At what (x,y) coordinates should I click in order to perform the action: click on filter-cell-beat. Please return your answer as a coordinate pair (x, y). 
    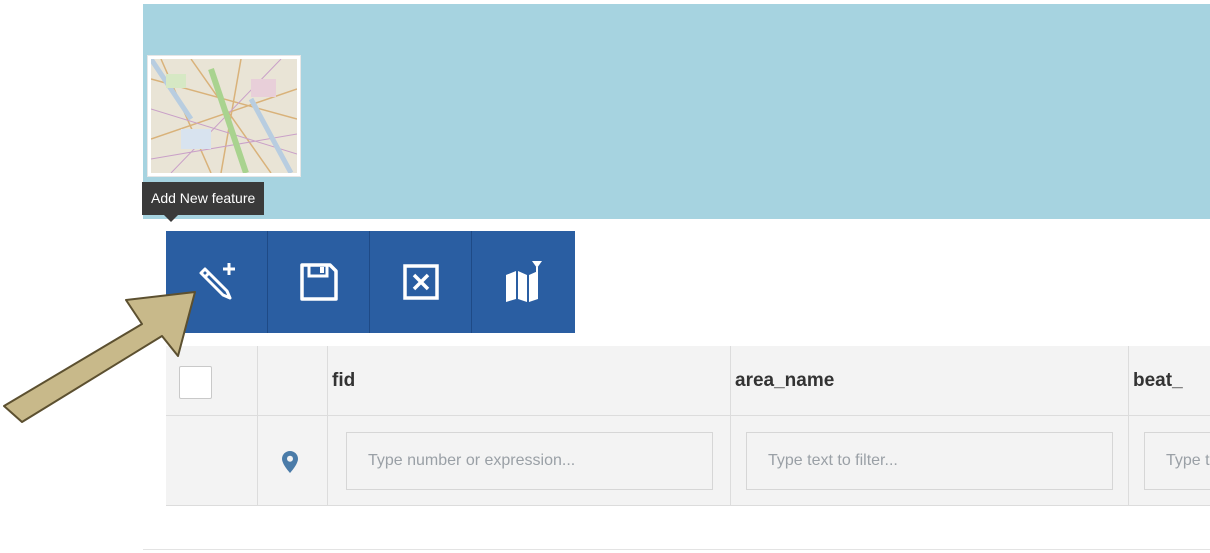
    Looking at the image, I should click on (1169, 460).